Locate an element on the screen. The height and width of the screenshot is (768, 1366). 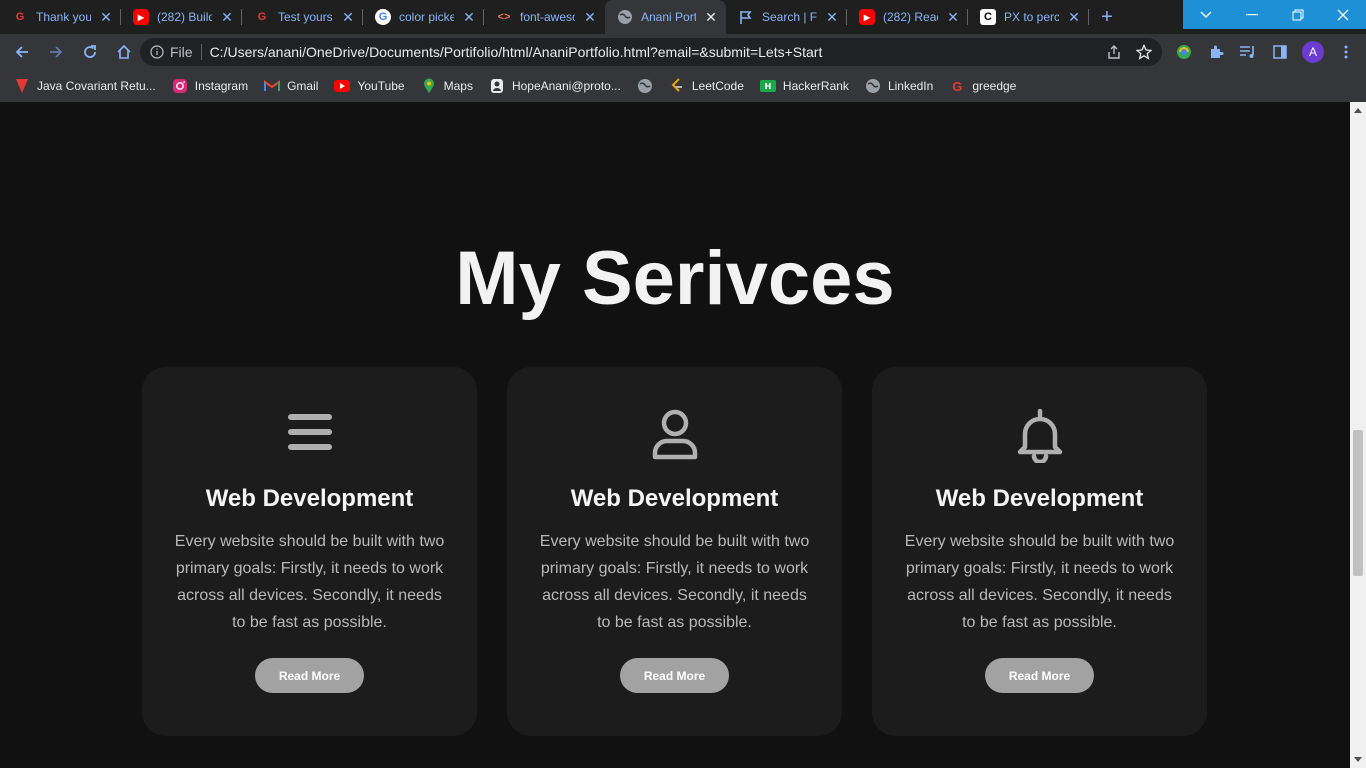
scroll-down-button is located at coordinates (1358, 760).